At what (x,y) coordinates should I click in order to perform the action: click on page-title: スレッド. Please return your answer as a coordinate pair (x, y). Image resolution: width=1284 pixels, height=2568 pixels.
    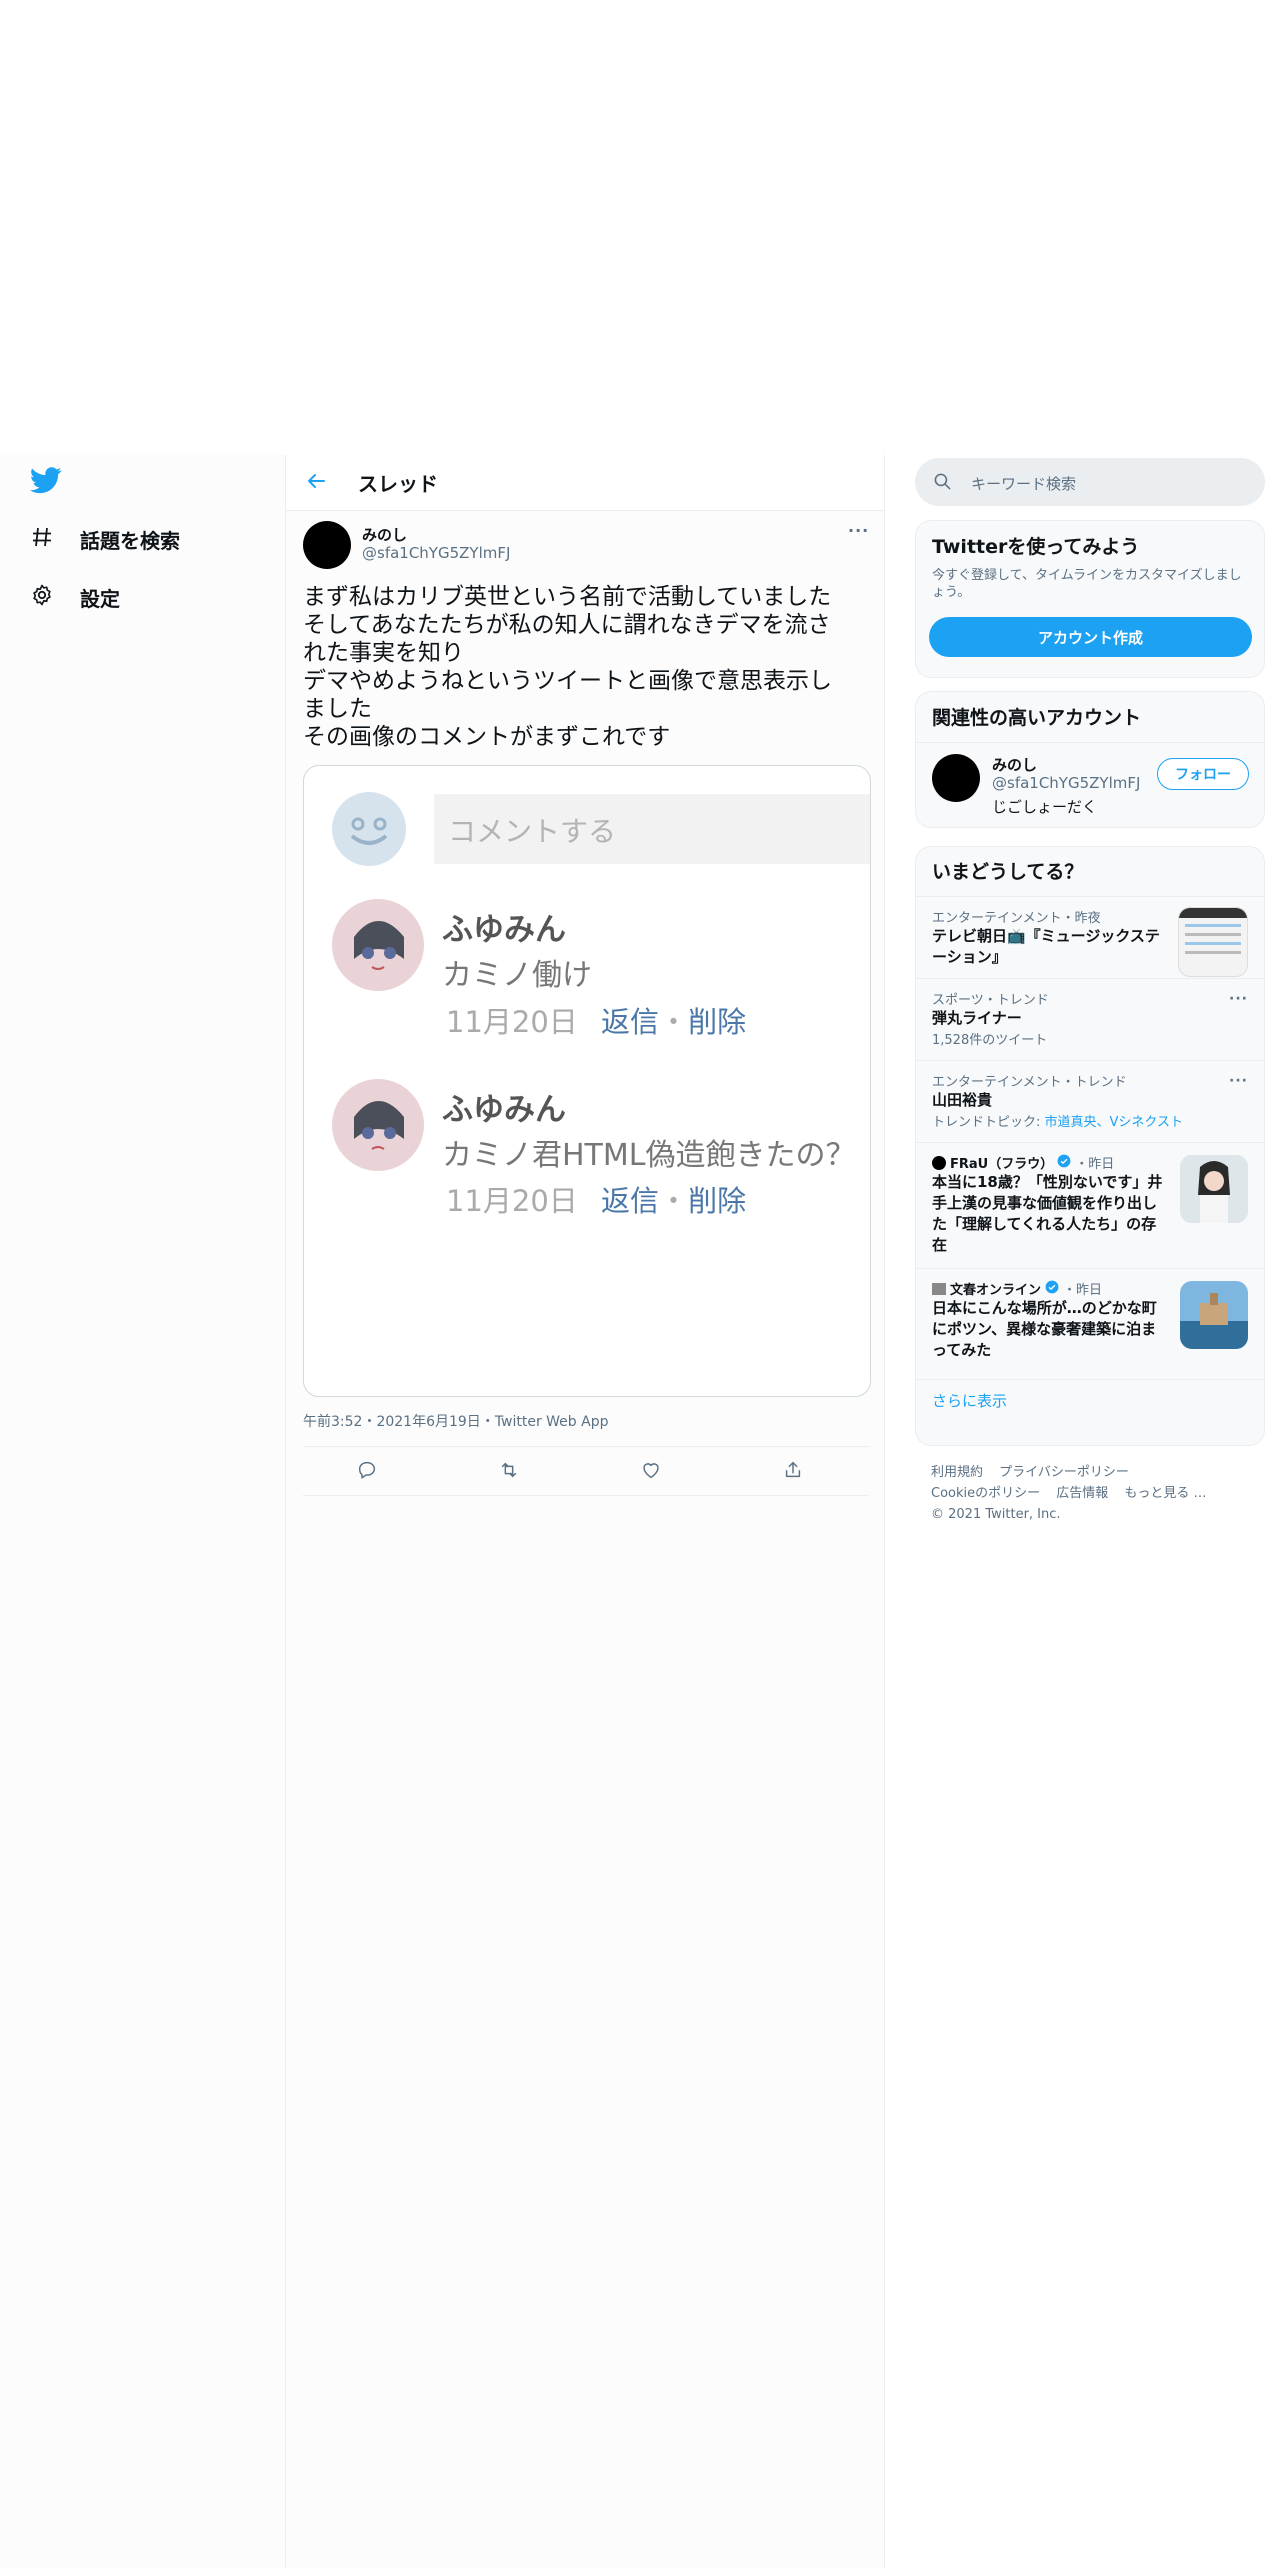
    Looking at the image, I should click on (398, 484).